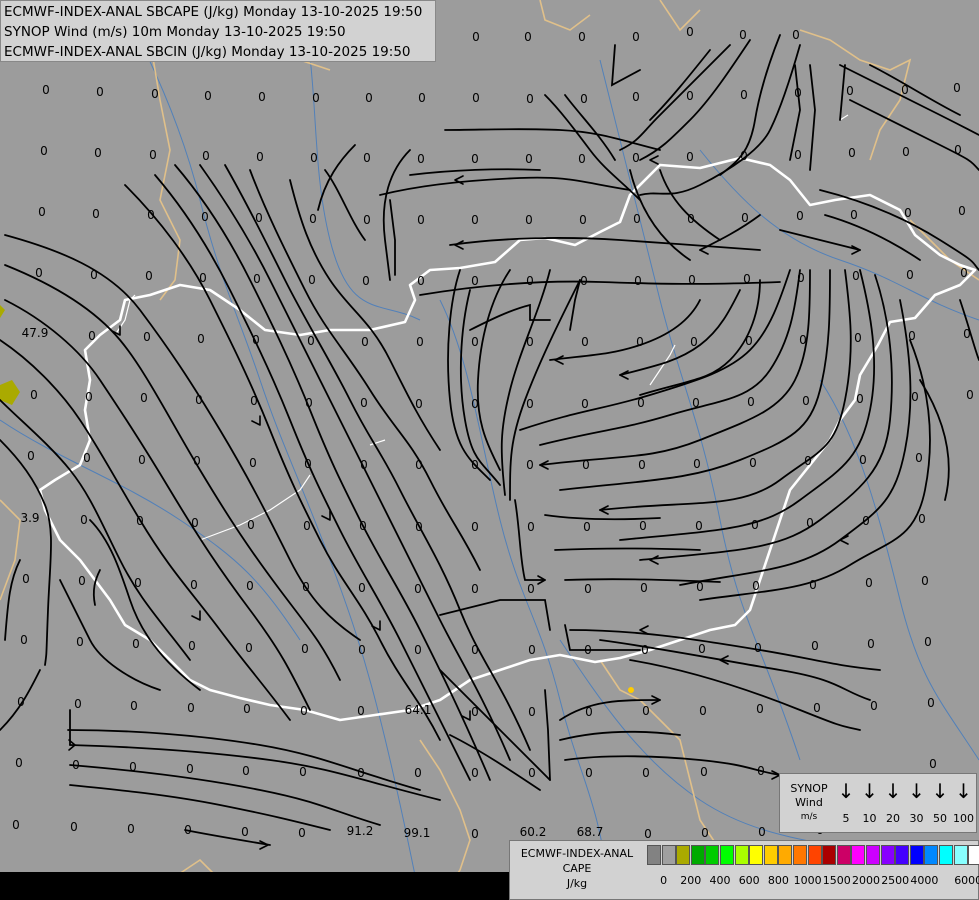 The height and width of the screenshot is (900, 979). What do you see at coordinates (577, 868) in the screenshot?
I see `cape-legend-subtitle: CAPE` at bounding box center [577, 868].